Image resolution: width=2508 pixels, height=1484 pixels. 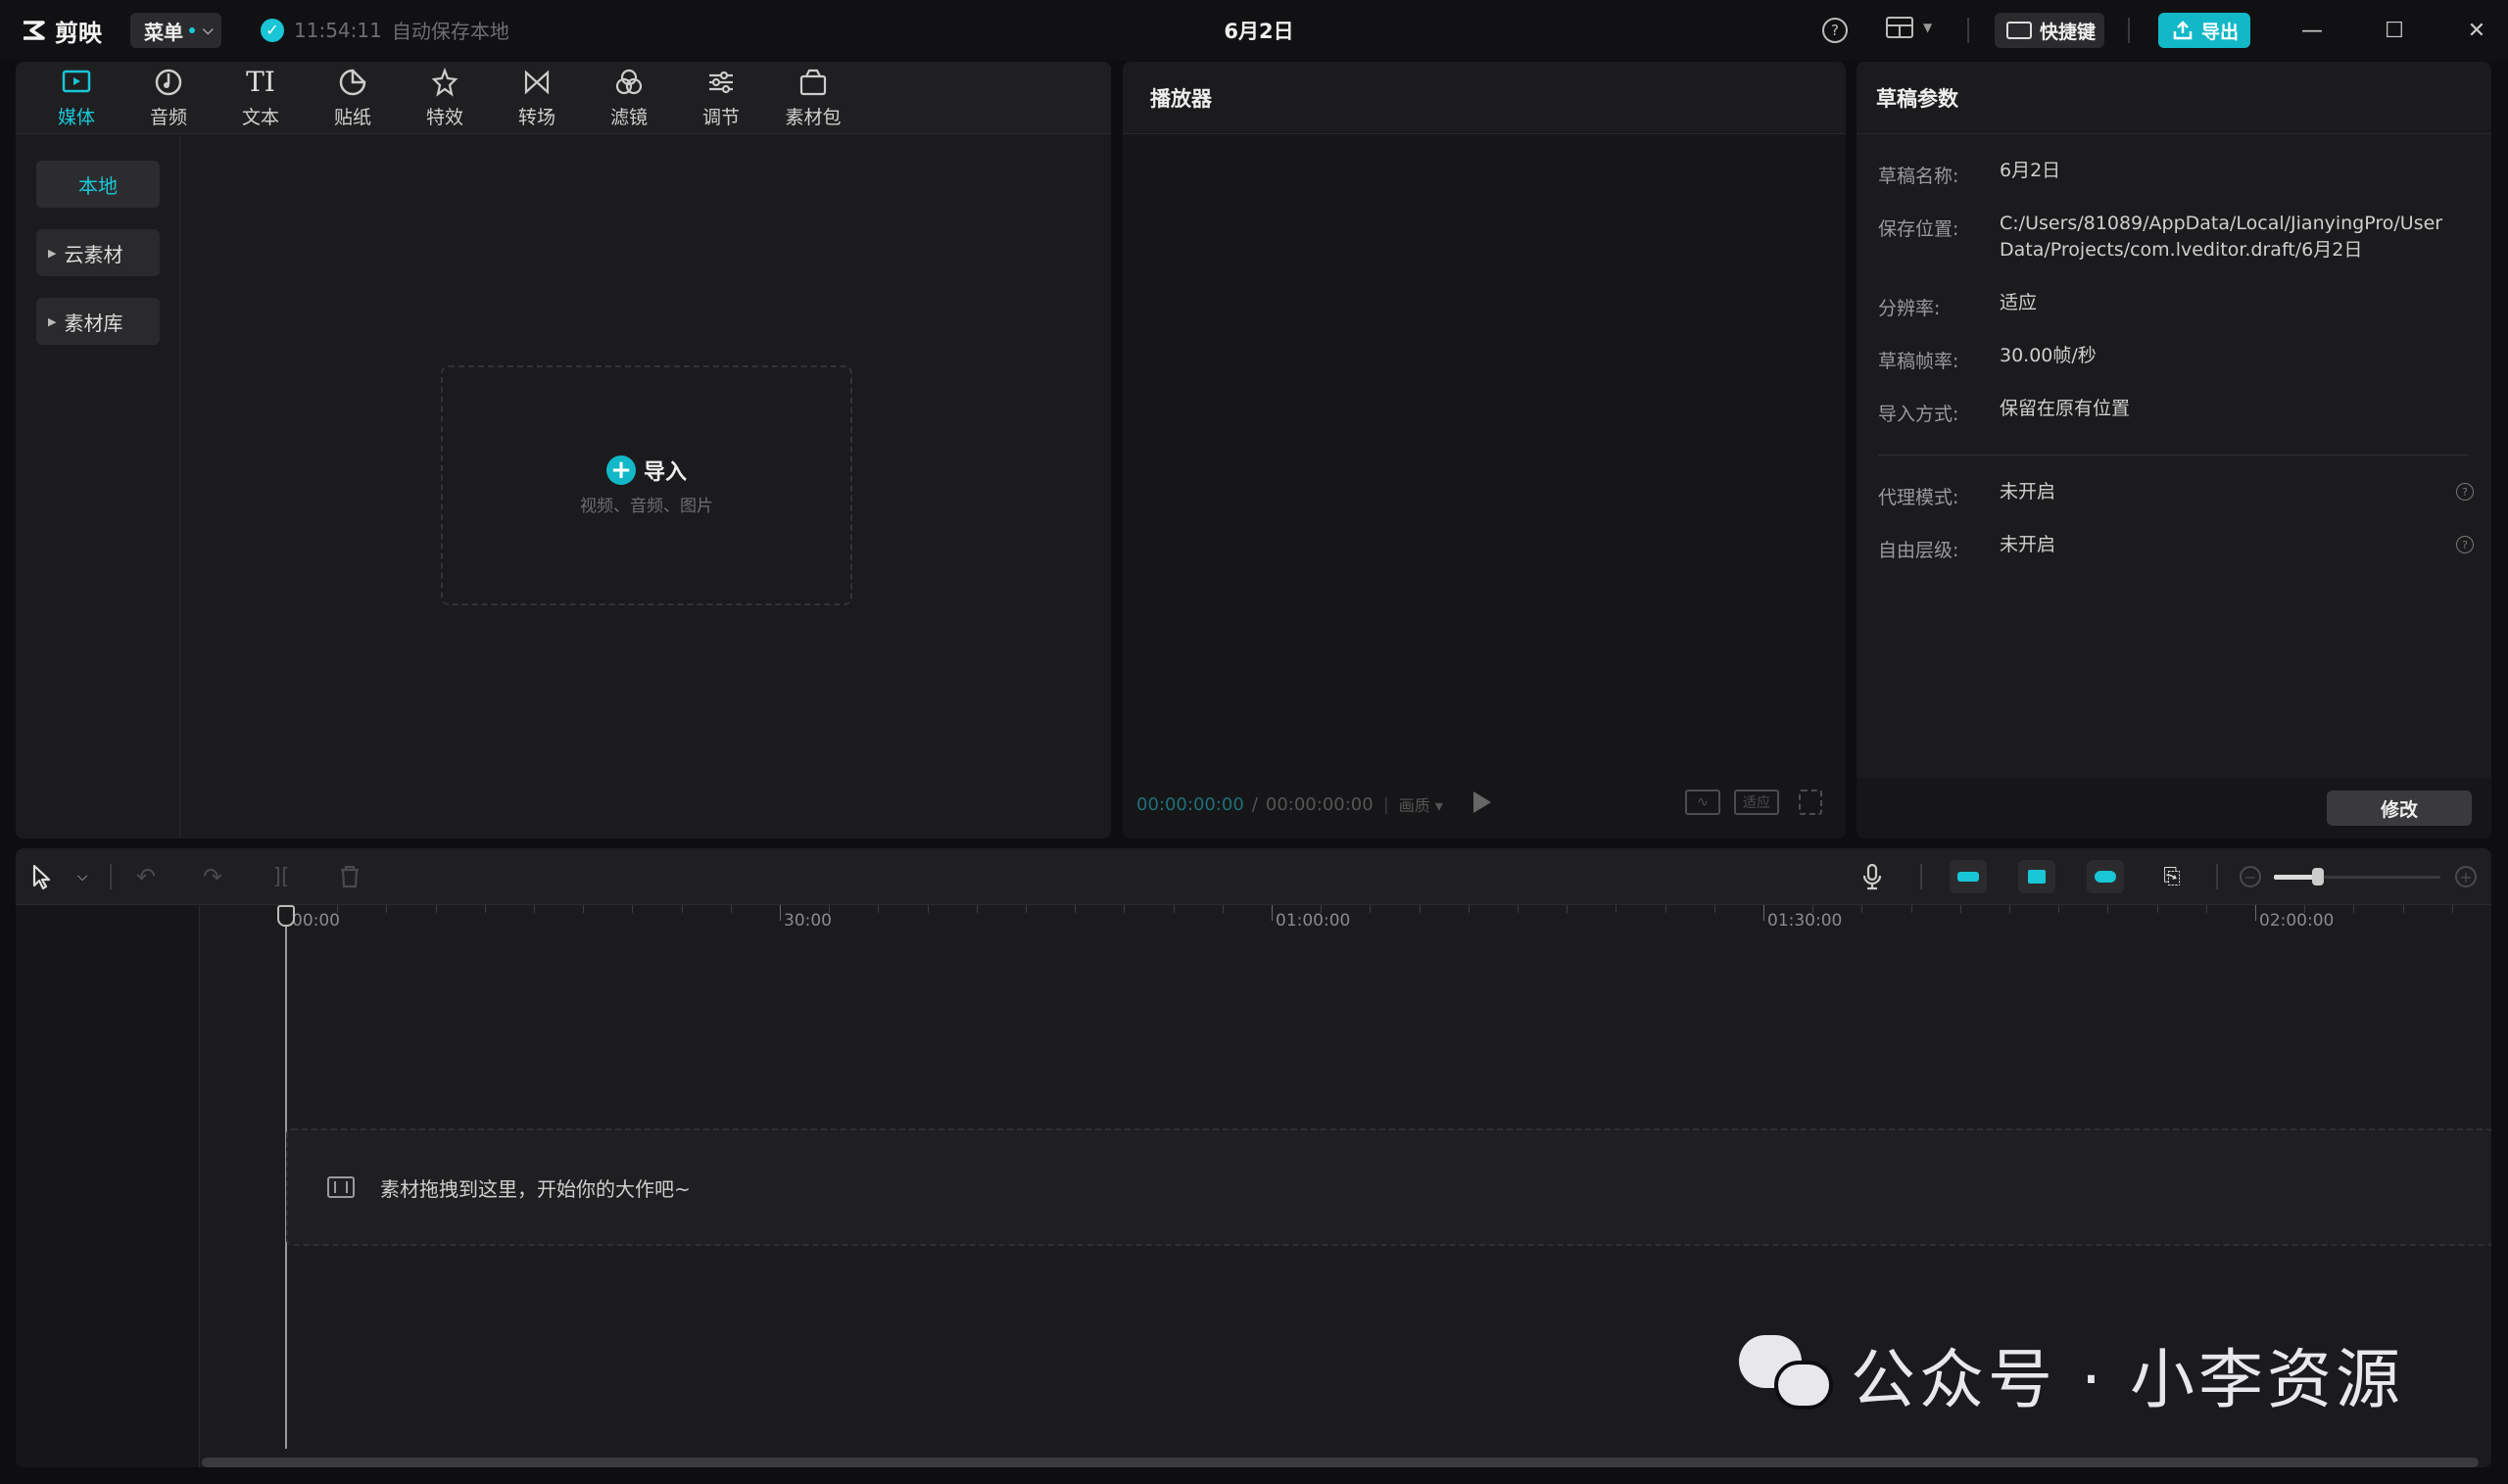 What do you see at coordinates (535, 1188) in the screenshot?
I see `dropzone-hint: 素材拖拽到这里，开始你的大作吧~` at bounding box center [535, 1188].